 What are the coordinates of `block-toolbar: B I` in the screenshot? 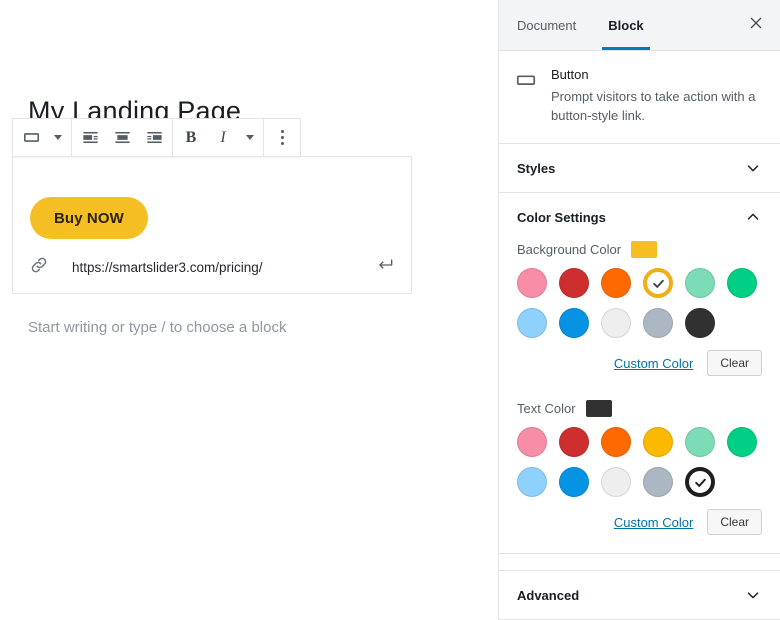 It's located at (156, 137).